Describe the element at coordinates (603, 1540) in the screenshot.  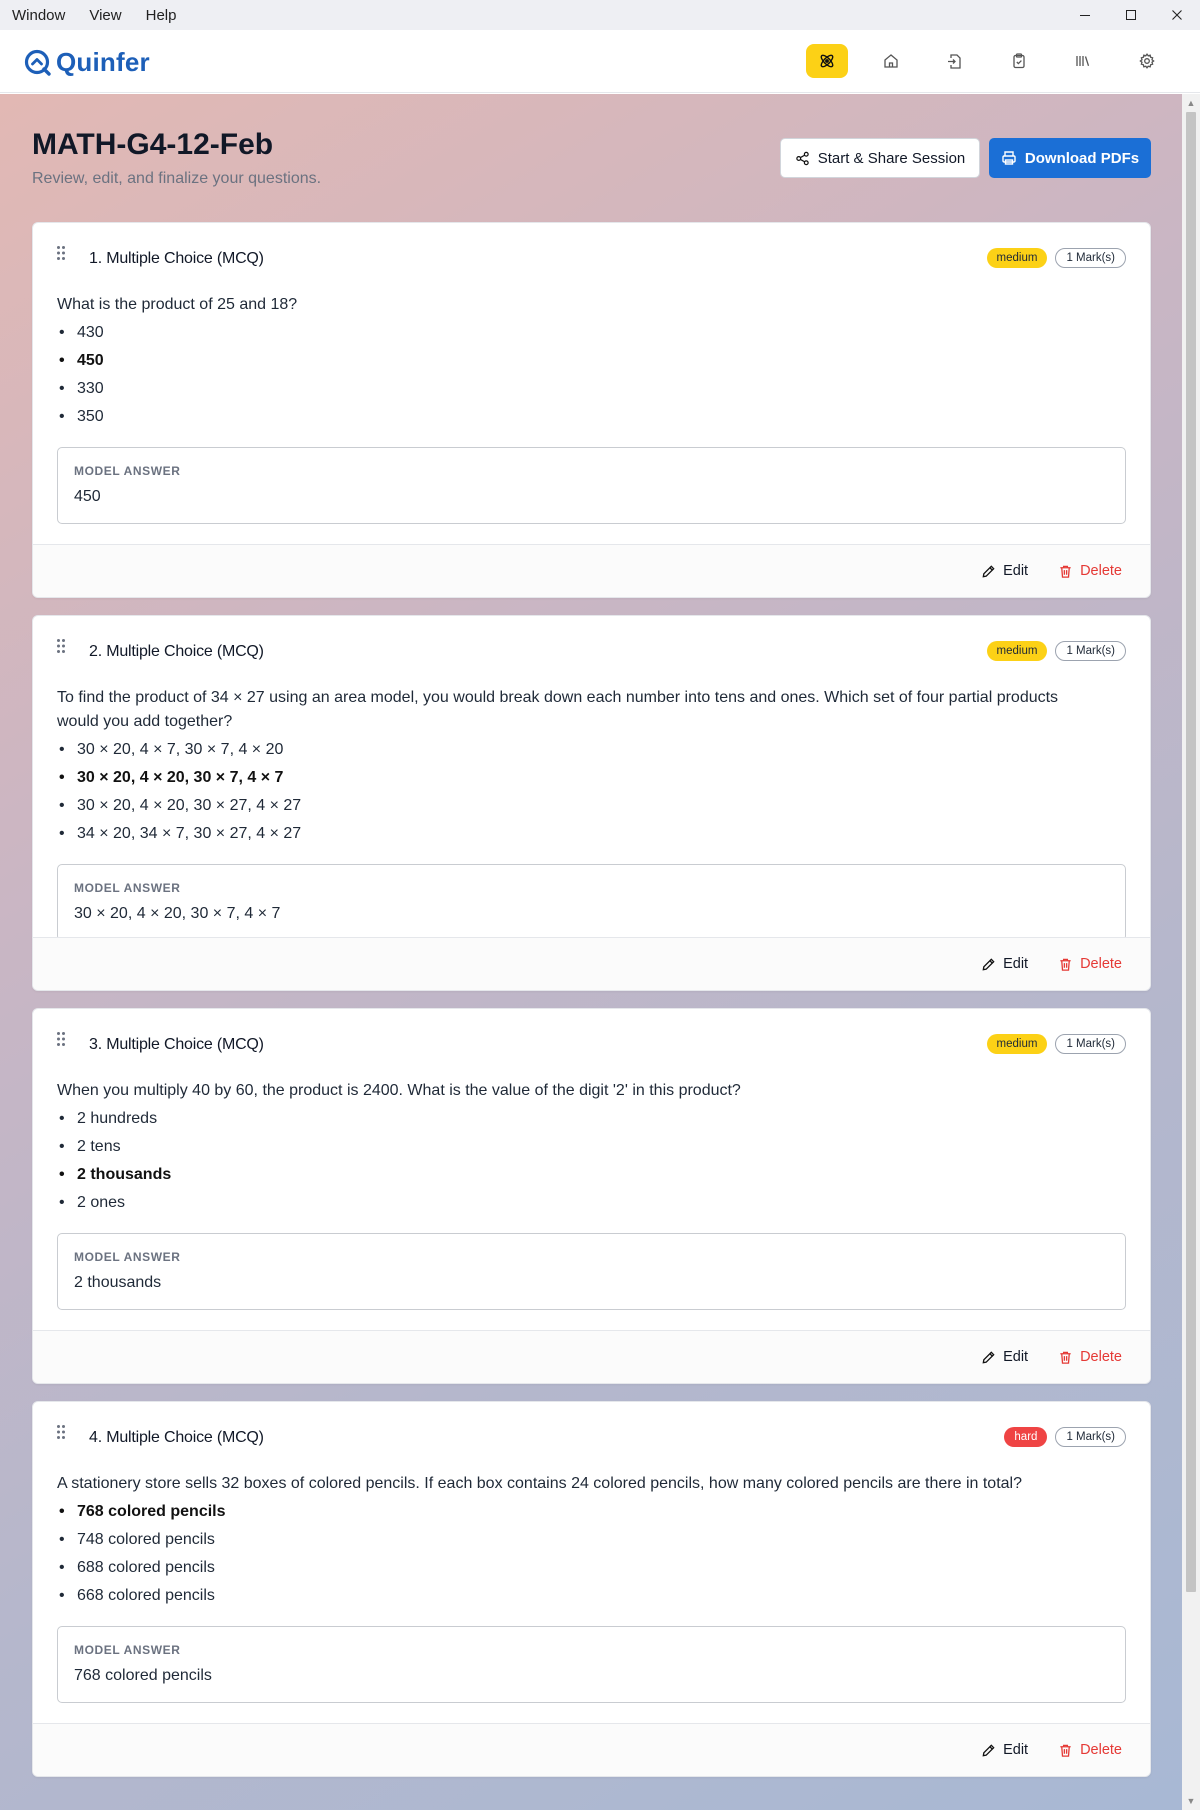
I see `option-item: 748 colored pencils` at that location.